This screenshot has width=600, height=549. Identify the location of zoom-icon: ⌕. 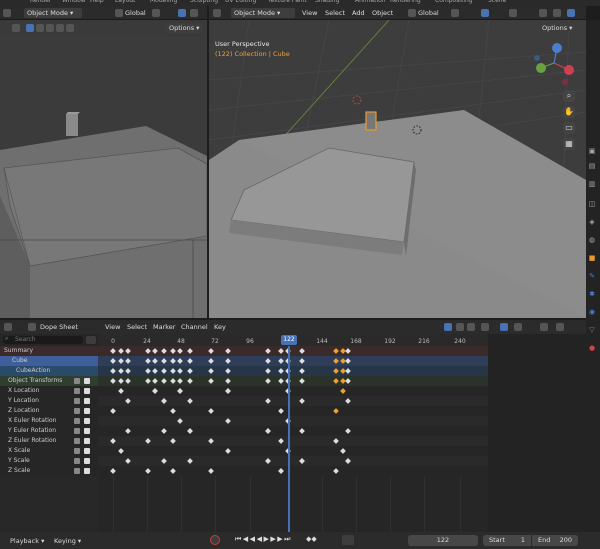
(569, 96).